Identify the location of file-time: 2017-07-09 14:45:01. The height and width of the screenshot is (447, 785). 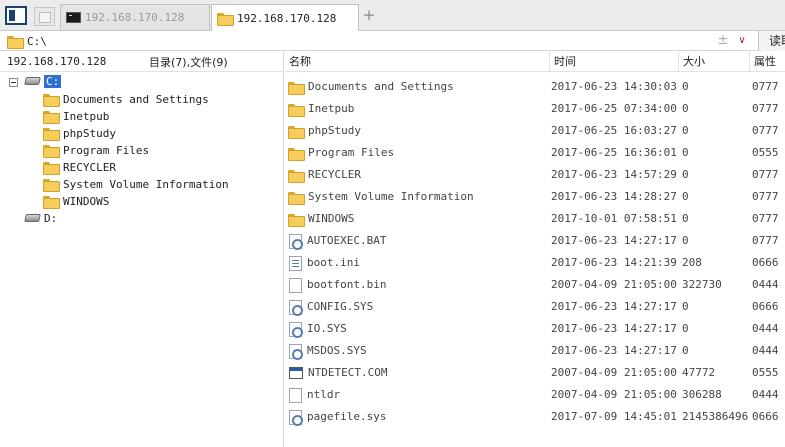
(614, 416).